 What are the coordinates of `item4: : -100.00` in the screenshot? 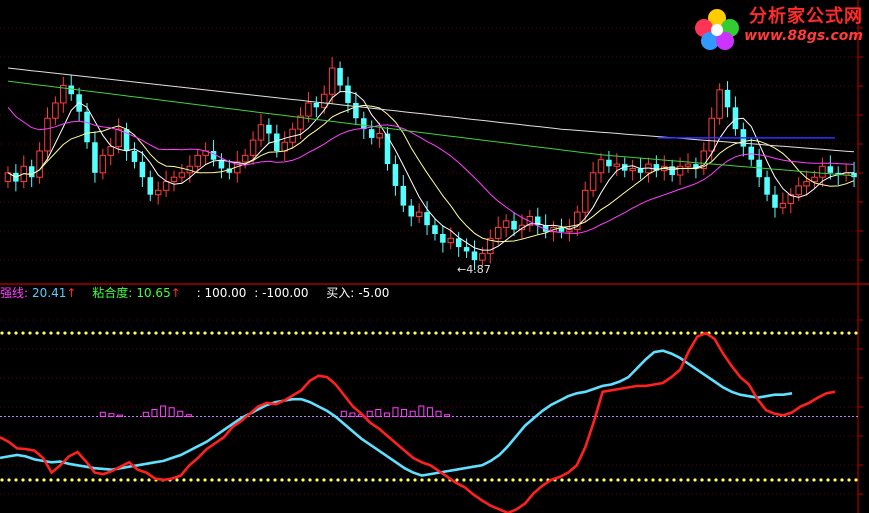 It's located at (281, 293).